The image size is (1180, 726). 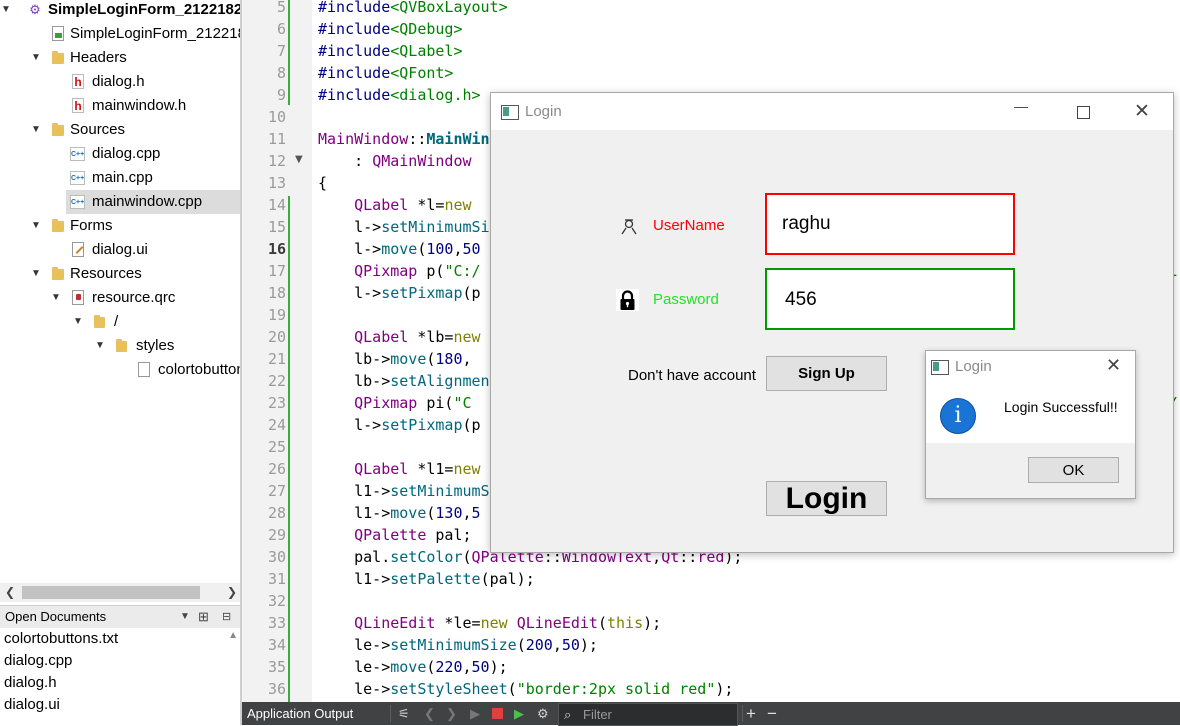 What do you see at coordinates (417, 271) in the screenshot?
I see `code-line: QPixmap p("C:/` at bounding box center [417, 271].